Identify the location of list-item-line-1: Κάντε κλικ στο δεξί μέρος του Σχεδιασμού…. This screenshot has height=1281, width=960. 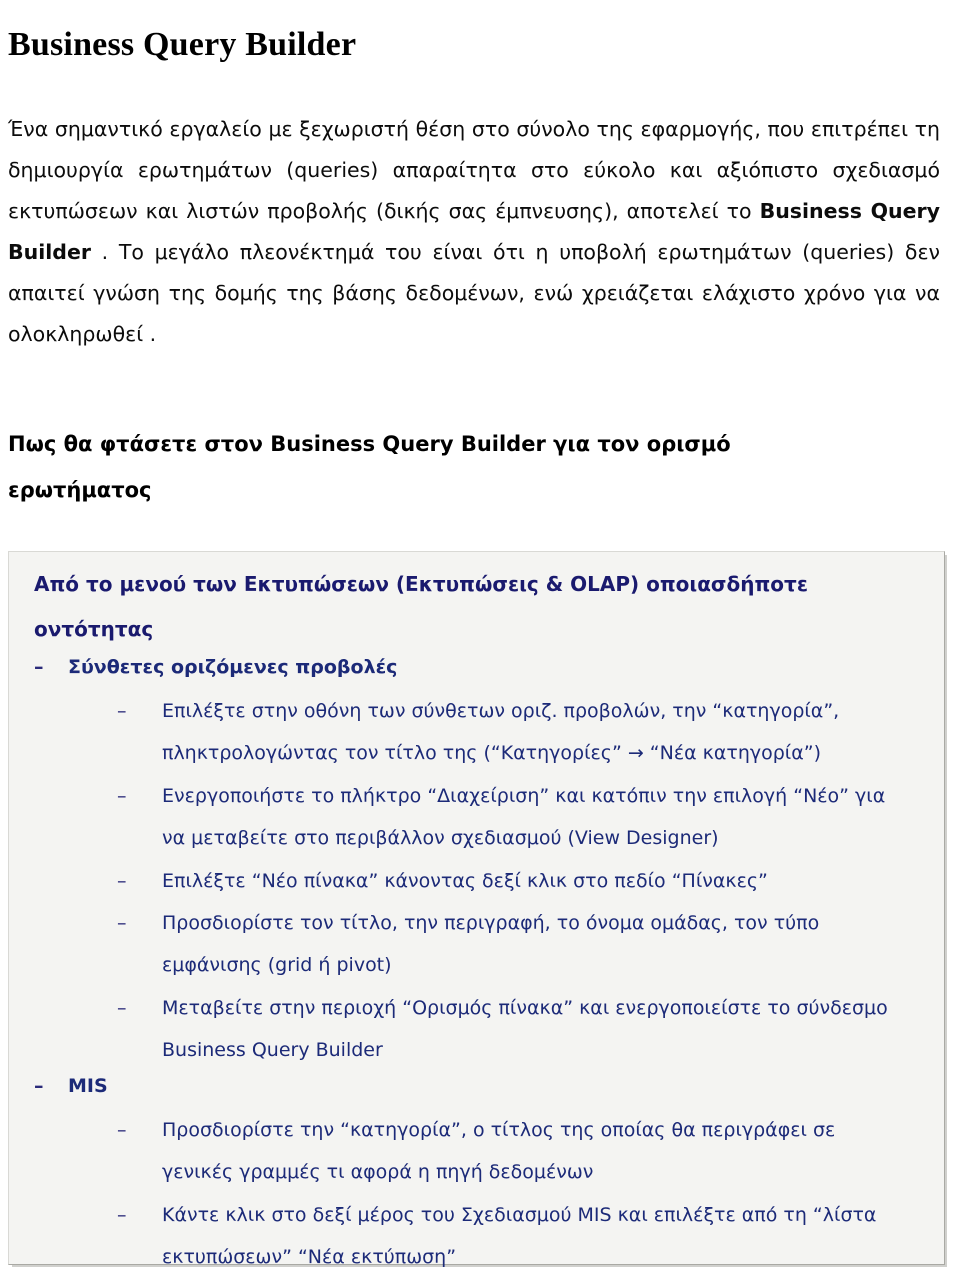
(519, 1215).